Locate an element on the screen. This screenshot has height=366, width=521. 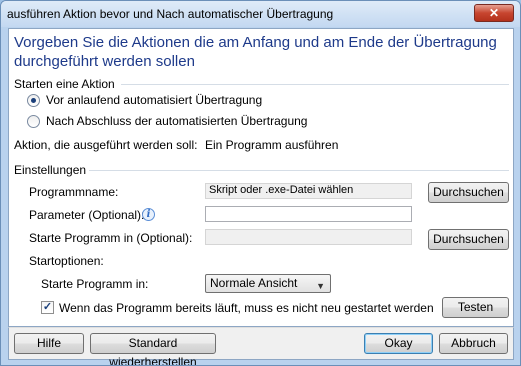
start-in-field is located at coordinates (308, 237).